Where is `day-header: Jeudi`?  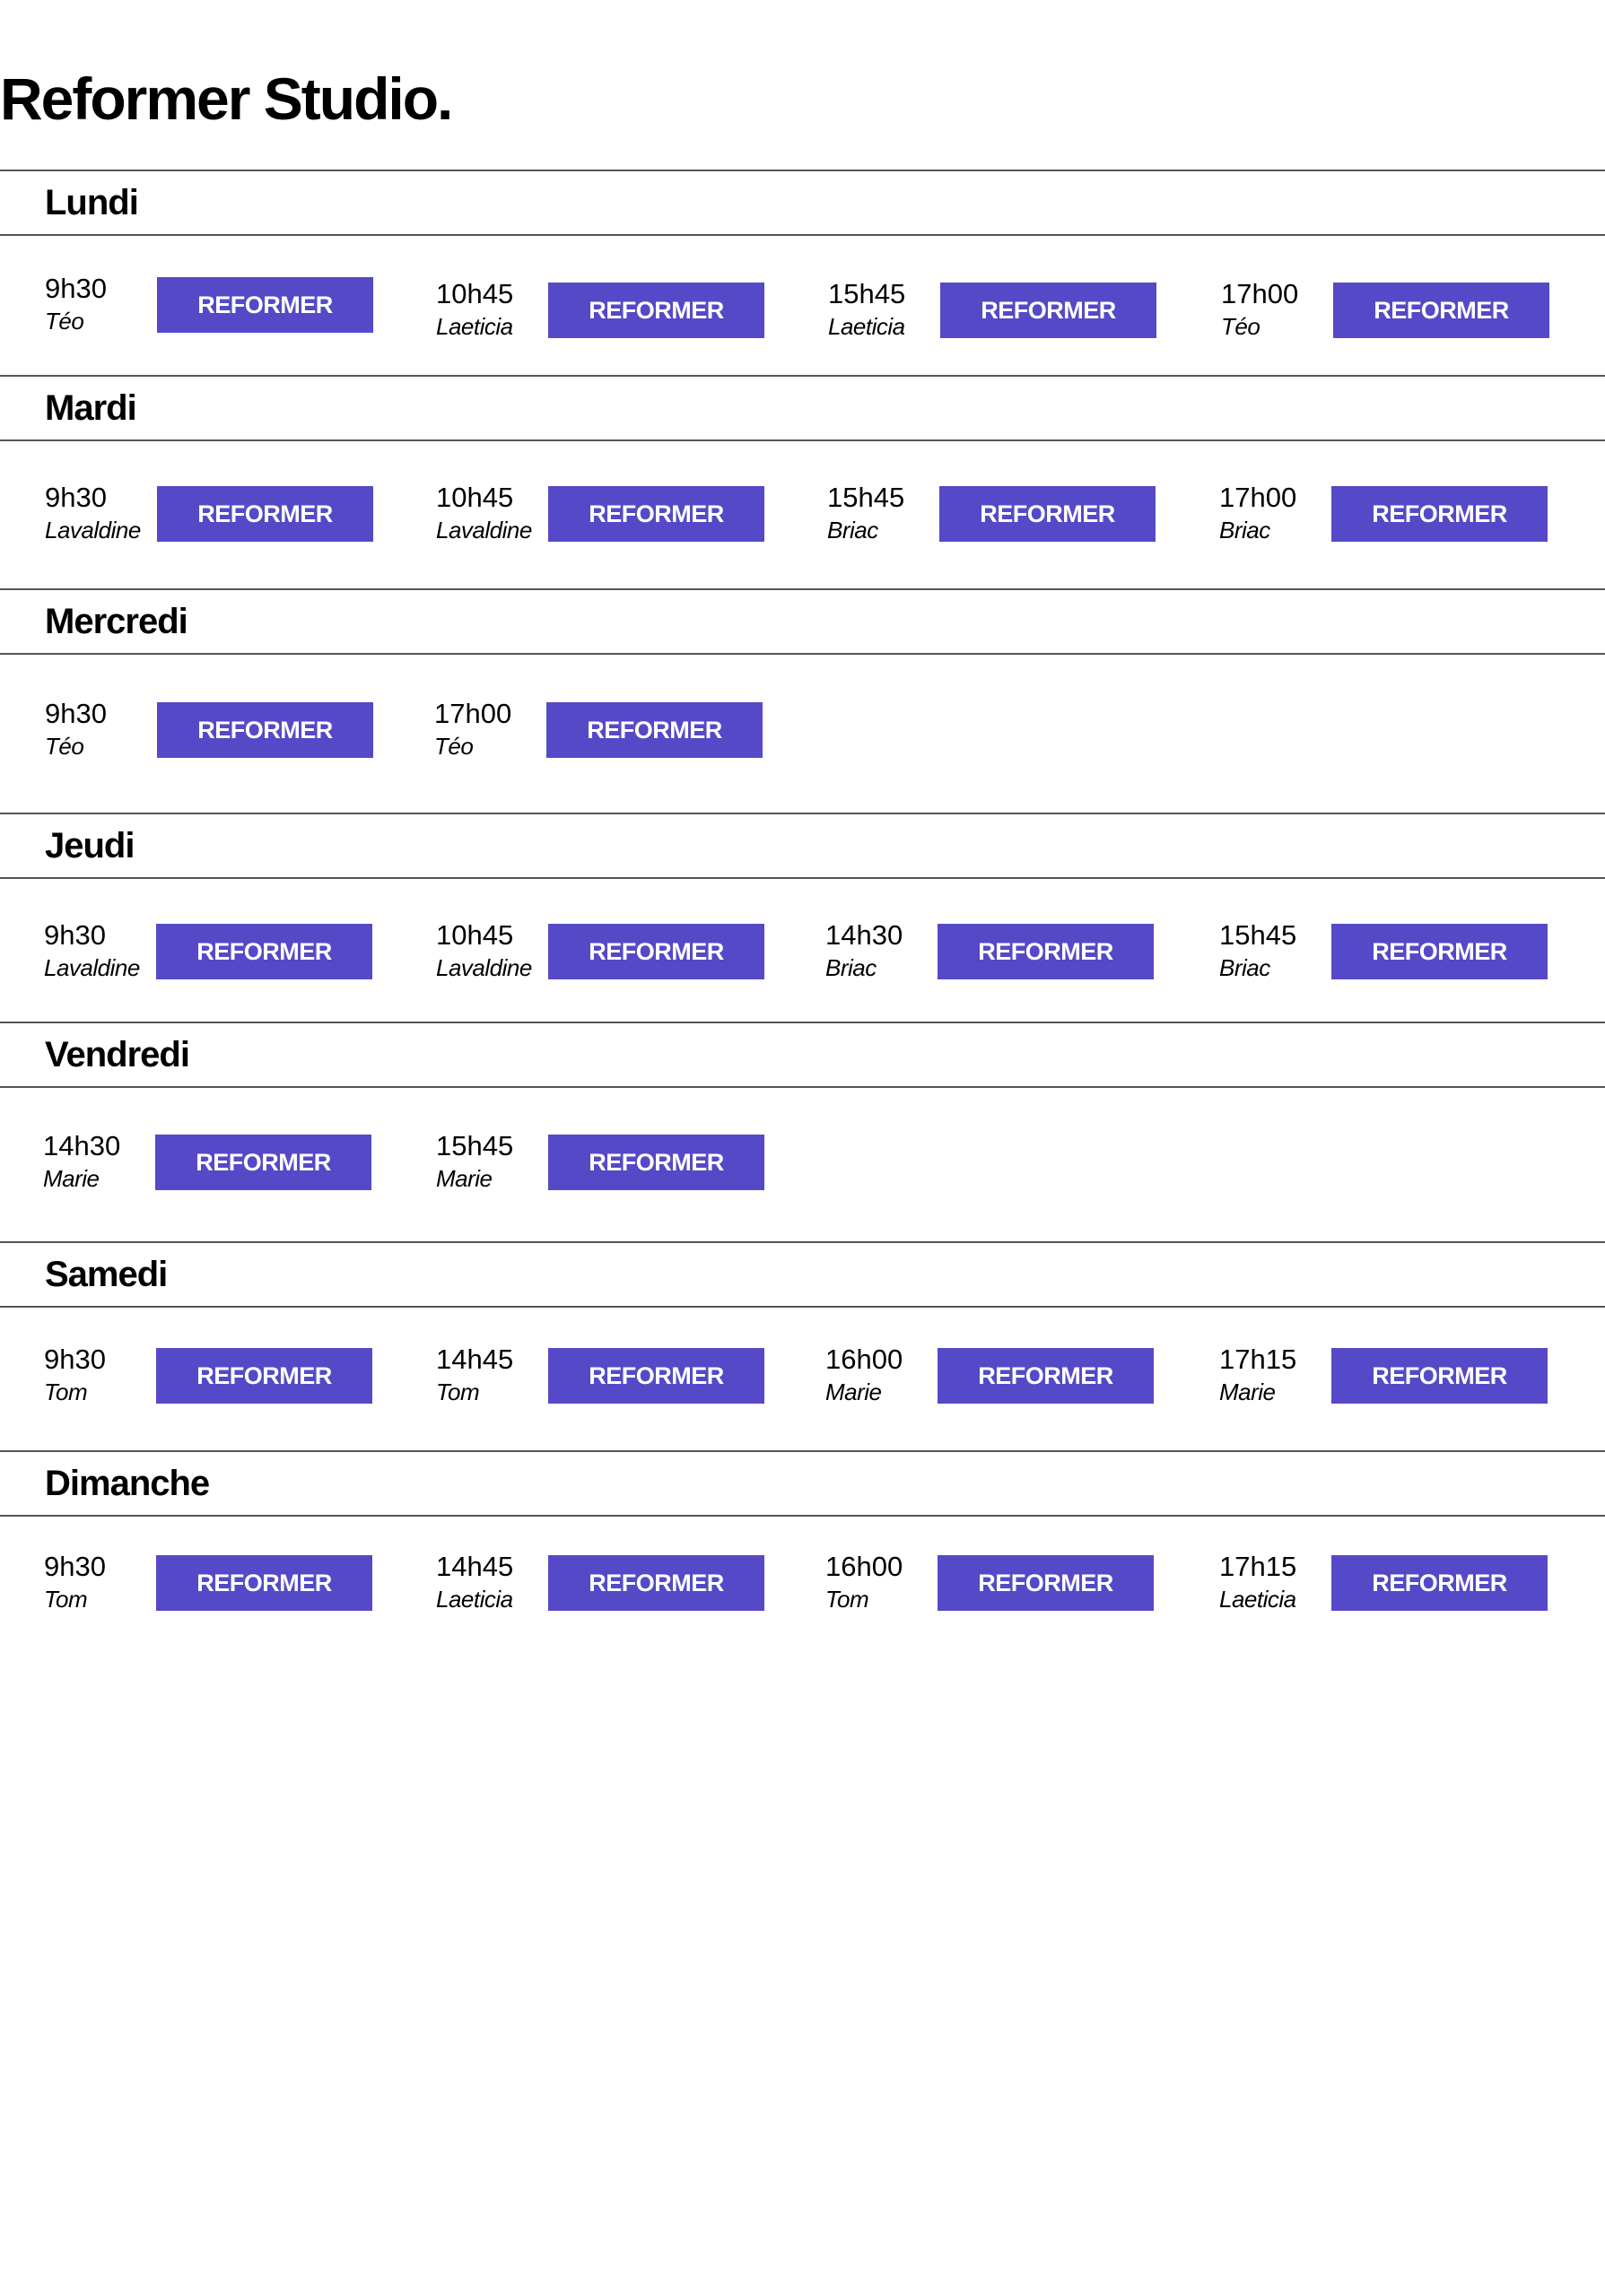
day-header: Jeudi is located at coordinates (802, 846).